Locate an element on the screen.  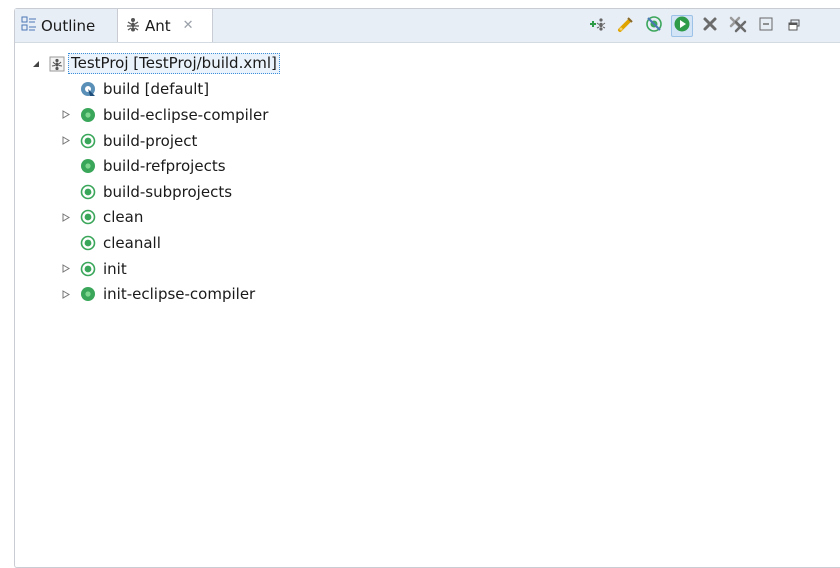
add-buildfiles-button is located at coordinates (598, 26).